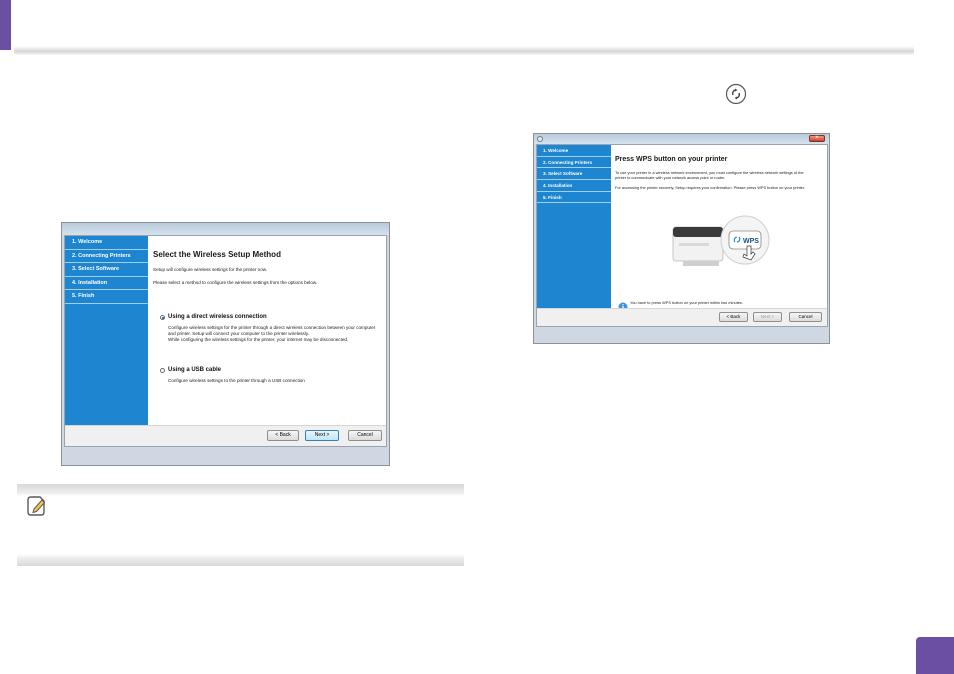  What do you see at coordinates (736, 96) in the screenshot?
I see `wps-button-icon` at bounding box center [736, 96].